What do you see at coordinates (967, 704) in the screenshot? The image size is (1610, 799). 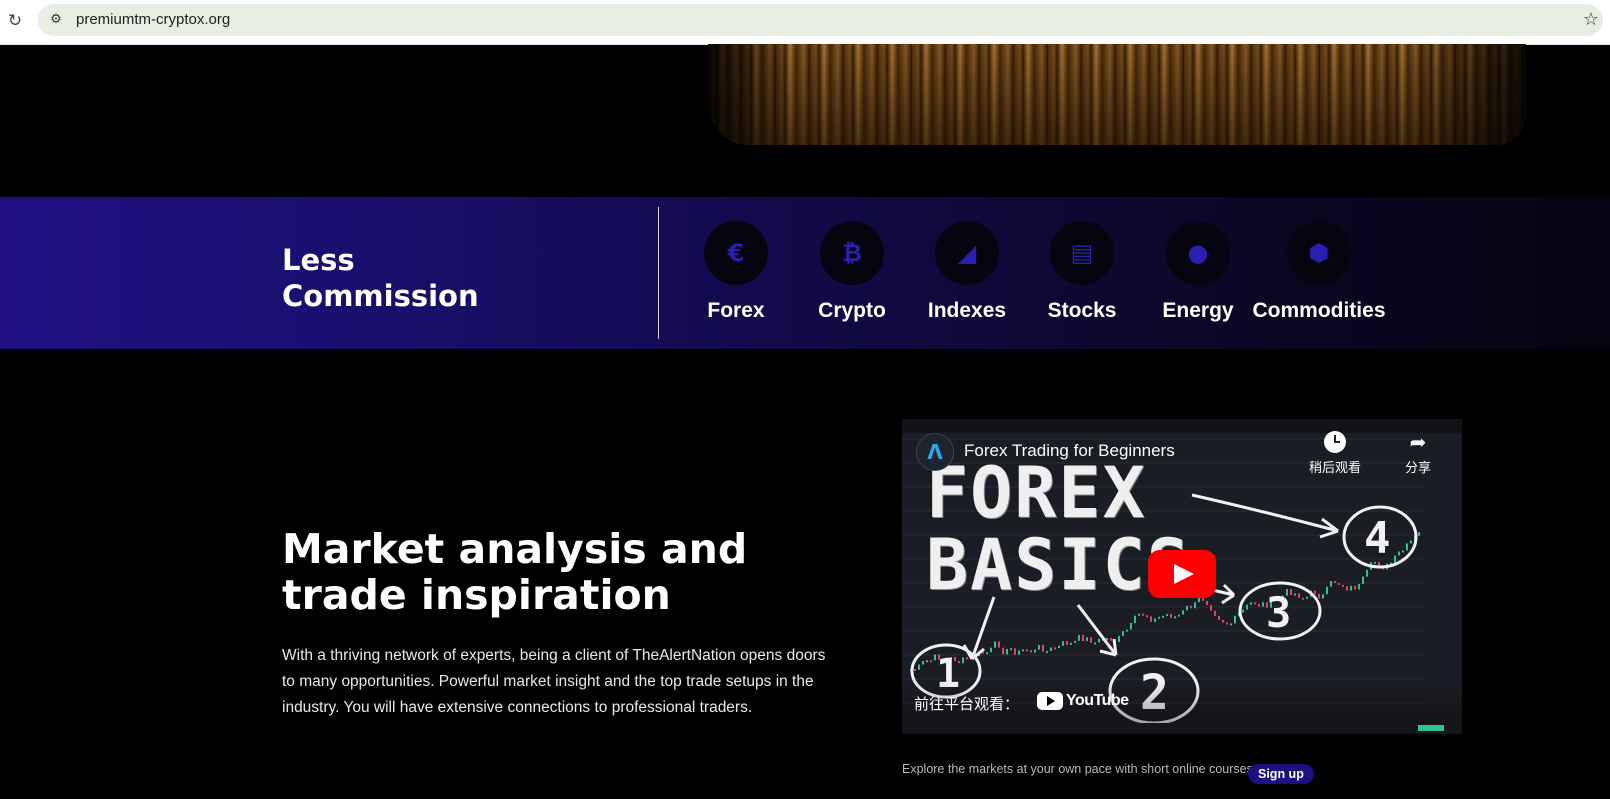 I see `watch-on-label: 前往平台观看：` at bounding box center [967, 704].